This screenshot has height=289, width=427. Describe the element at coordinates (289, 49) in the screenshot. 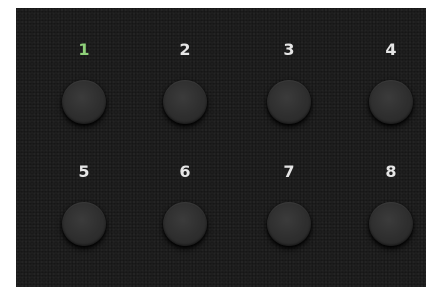

I see `pad-3-label: 3` at that location.